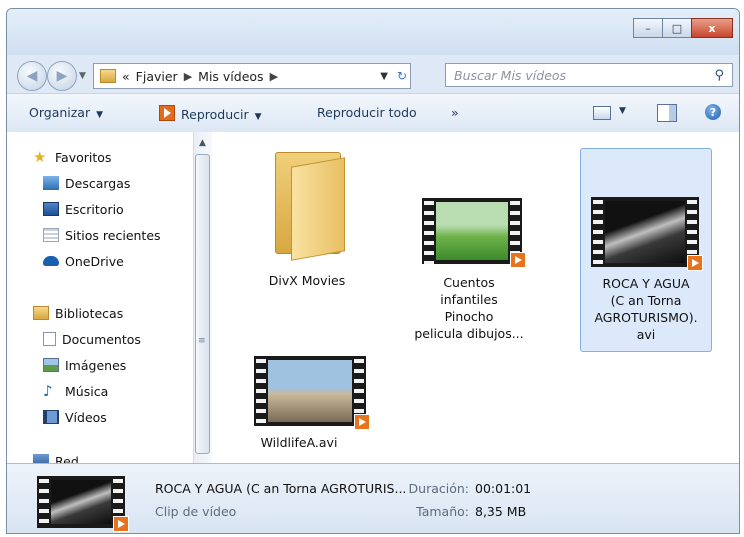 The width and height of the screenshot is (744, 537). I want to click on desktop-icon, so click(51, 209).